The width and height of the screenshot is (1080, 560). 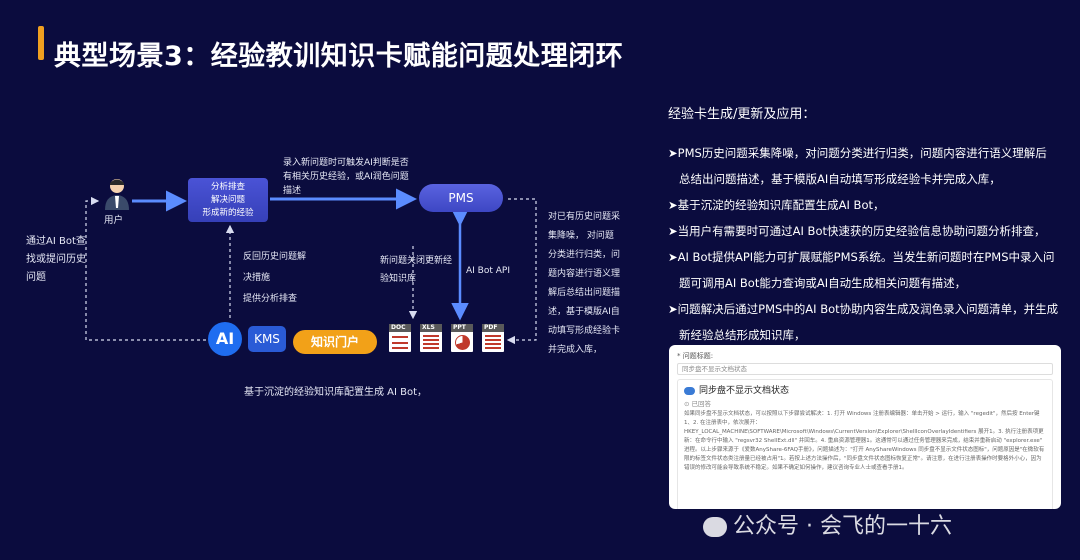 I want to click on knowledge-portal-badge: 知识门户, so click(x=335, y=342).